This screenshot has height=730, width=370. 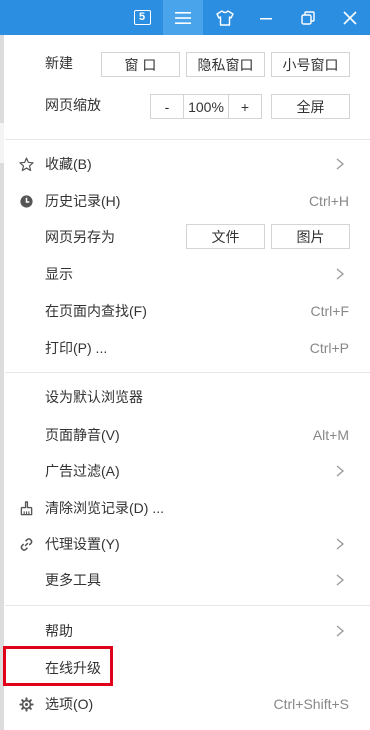 What do you see at coordinates (187, 201) in the screenshot?
I see `menu-item-history: 历史记录(H) Ctrl+H` at bounding box center [187, 201].